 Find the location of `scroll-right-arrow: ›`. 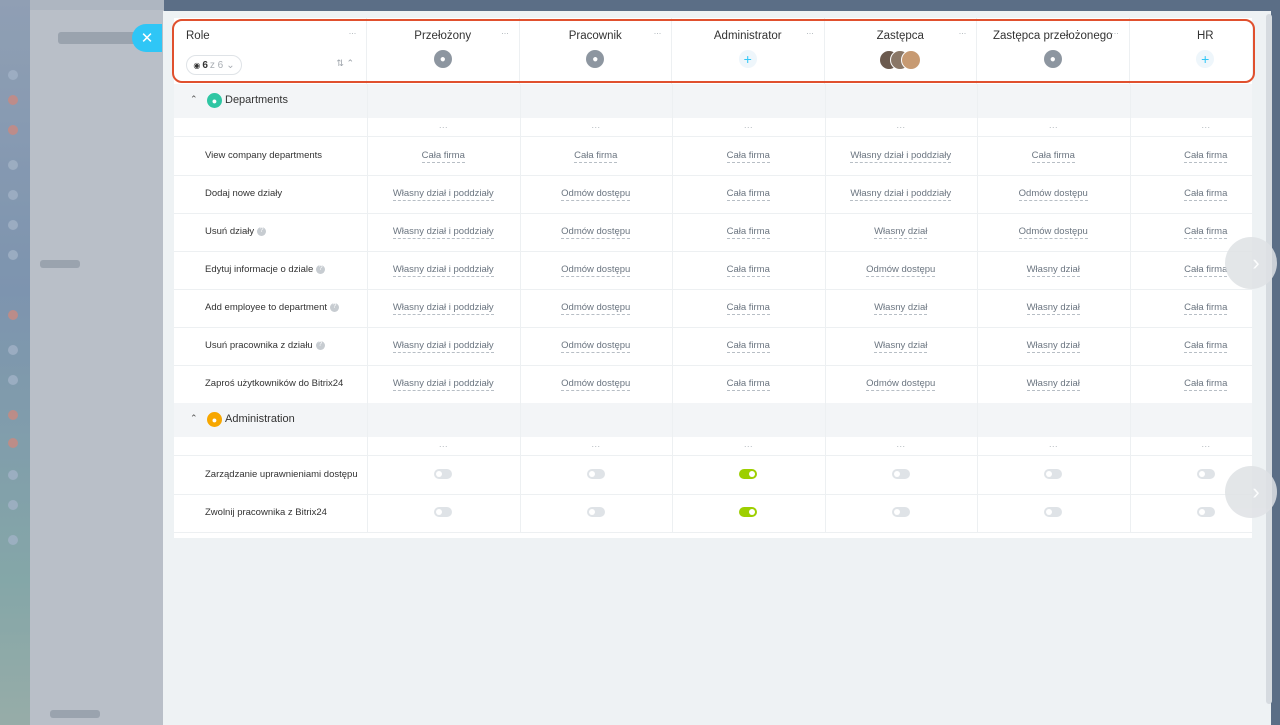

scroll-right-arrow: › is located at coordinates (1251, 263).